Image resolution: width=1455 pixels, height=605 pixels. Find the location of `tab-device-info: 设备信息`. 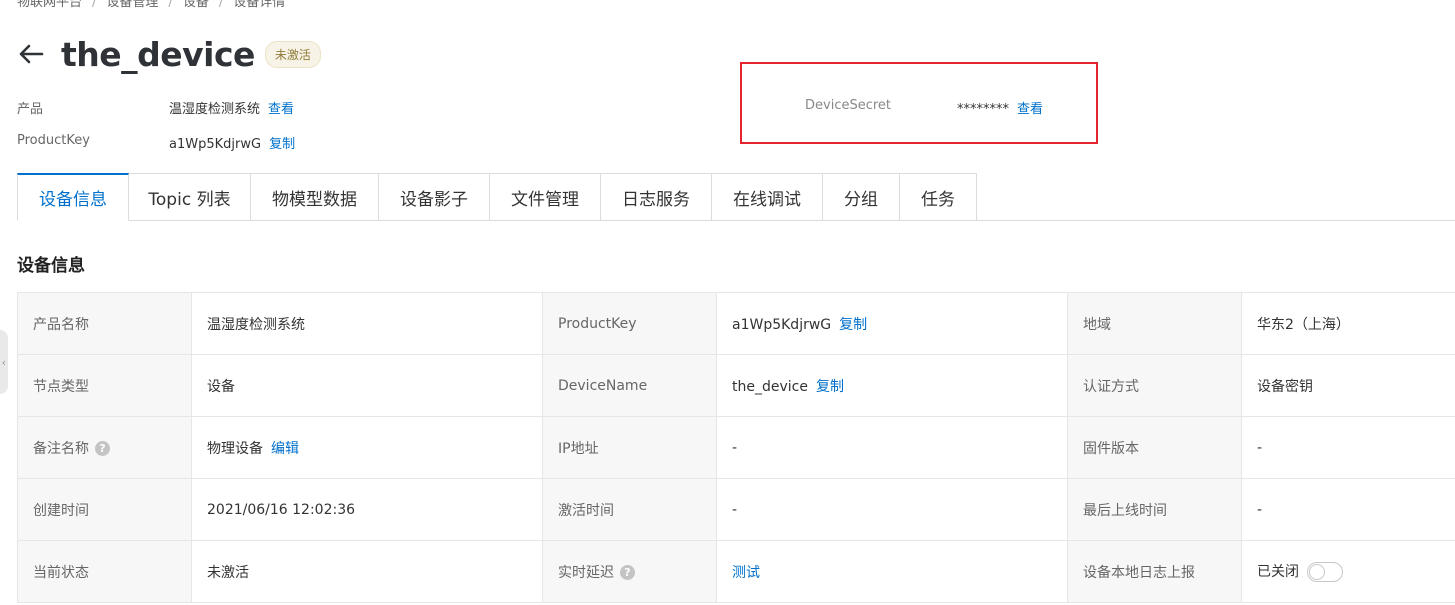

tab-device-info: 设备信息 is located at coordinates (73, 197).